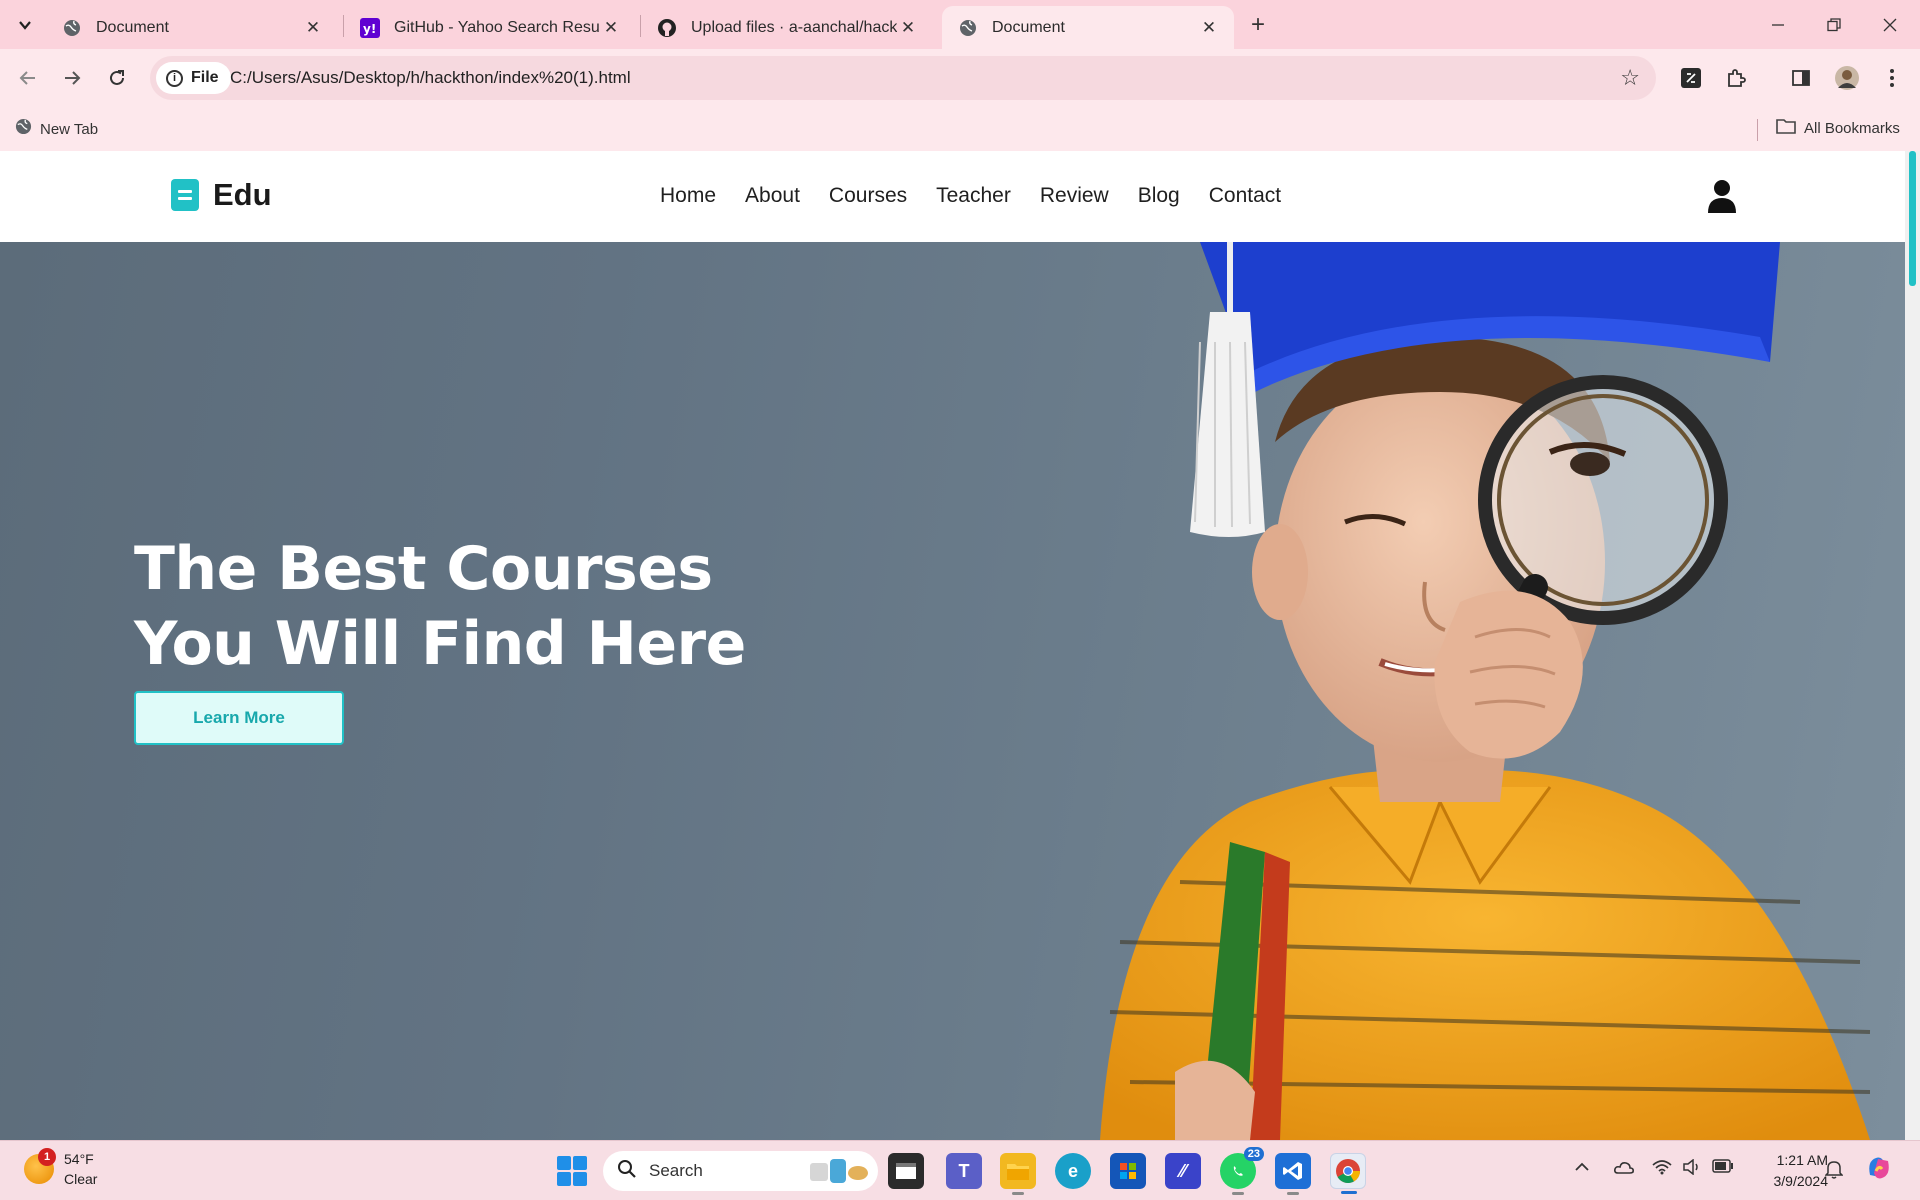 Image resolution: width=1920 pixels, height=1200 pixels. What do you see at coordinates (1242, 1171) in the screenshot?
I see `whatsapp-icon: 23` at bounding box center [1242, 1171].